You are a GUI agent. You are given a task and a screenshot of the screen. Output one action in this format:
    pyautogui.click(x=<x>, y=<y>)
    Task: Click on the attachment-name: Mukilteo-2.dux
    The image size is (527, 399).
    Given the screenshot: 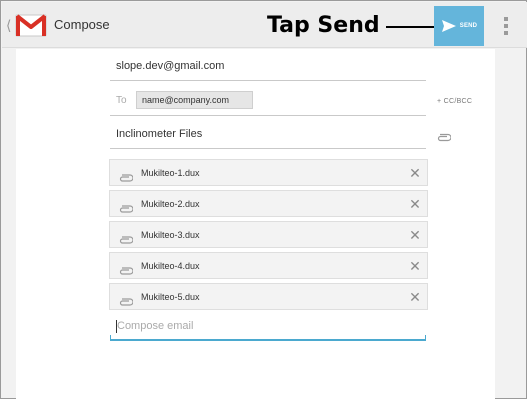 What is the action you would take?
    pyautogui.click(x=170, y=204)
    